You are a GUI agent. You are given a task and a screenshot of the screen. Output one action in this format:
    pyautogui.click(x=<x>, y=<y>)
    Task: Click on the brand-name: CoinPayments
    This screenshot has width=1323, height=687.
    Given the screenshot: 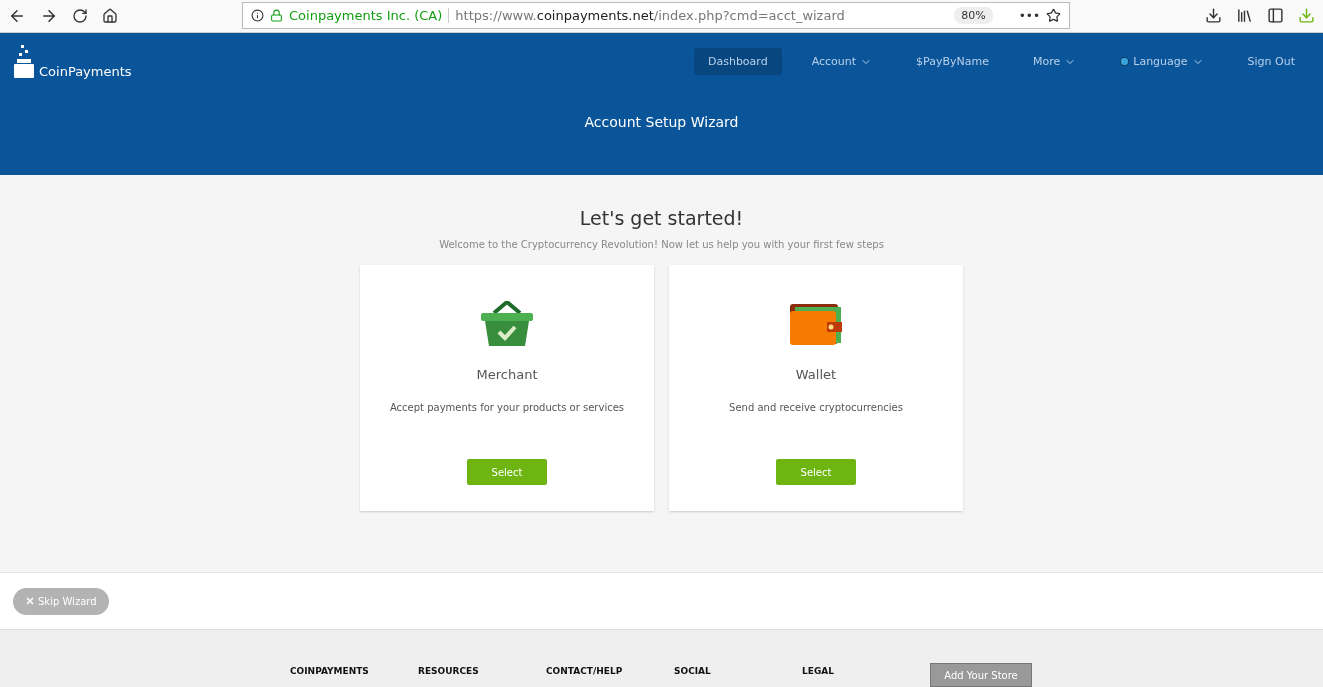 What is the action you would take?
    pyautogui.click(x=85, y=71)
    